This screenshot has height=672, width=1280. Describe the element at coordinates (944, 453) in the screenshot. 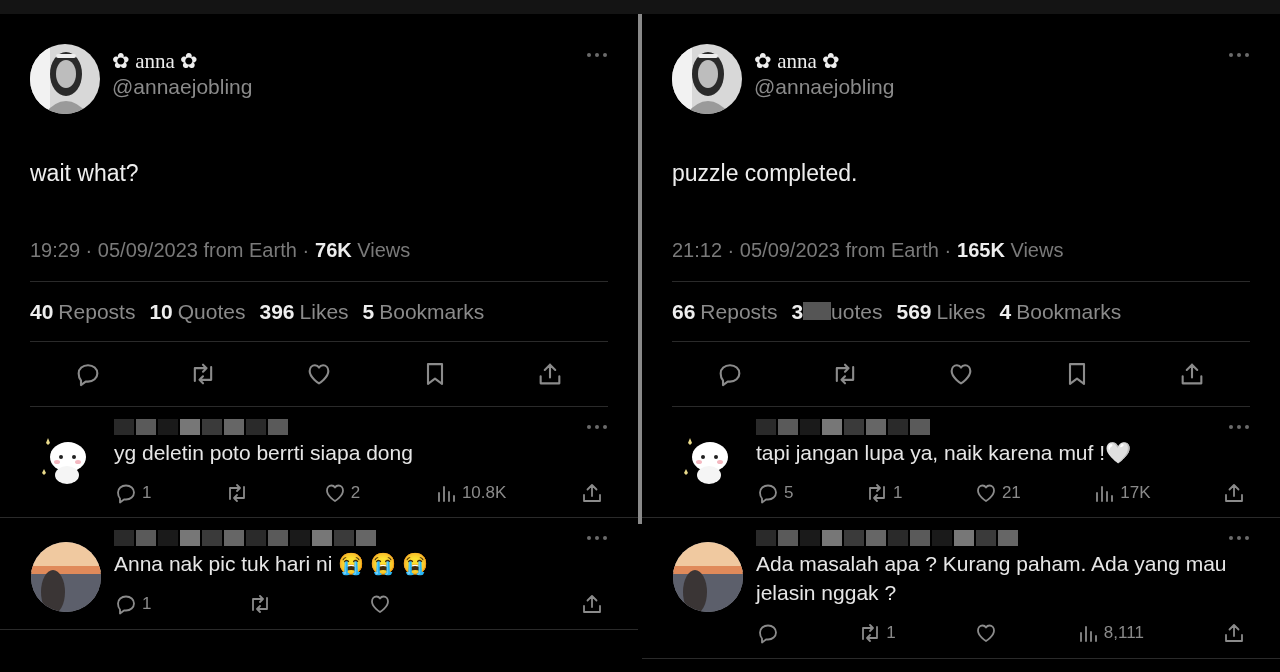

I see `reply-text: tapi jangan lupa ya, naik karena muf !🤍` at that location.